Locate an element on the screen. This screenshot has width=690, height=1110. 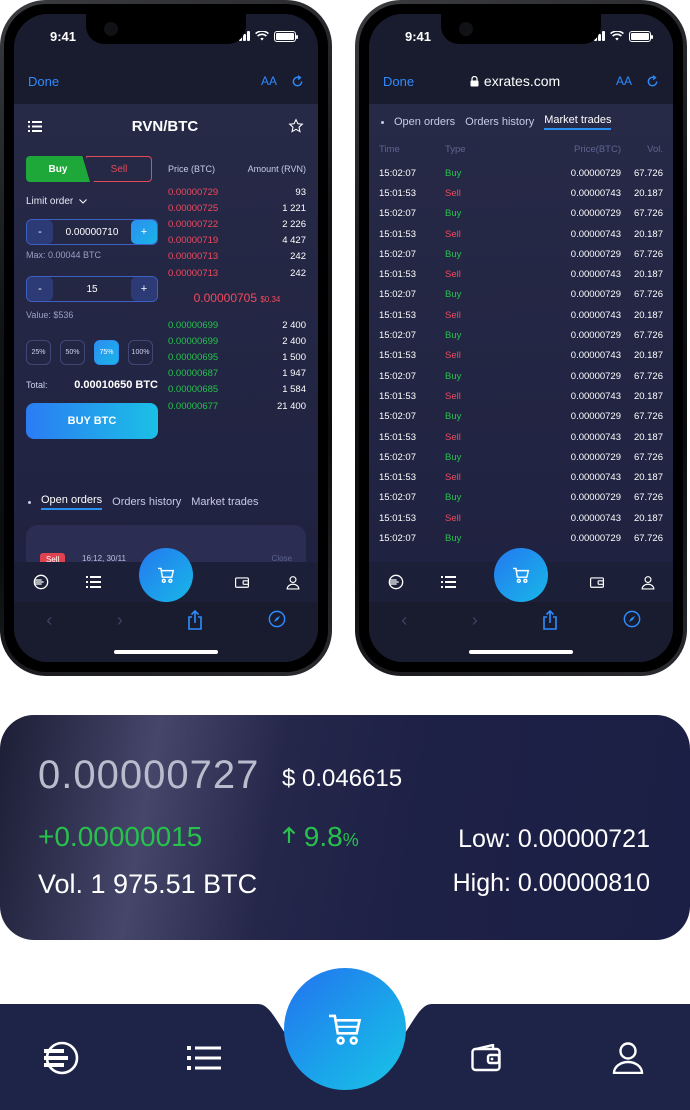
percent-100-button: 100% is located at coordinates (140, 352).